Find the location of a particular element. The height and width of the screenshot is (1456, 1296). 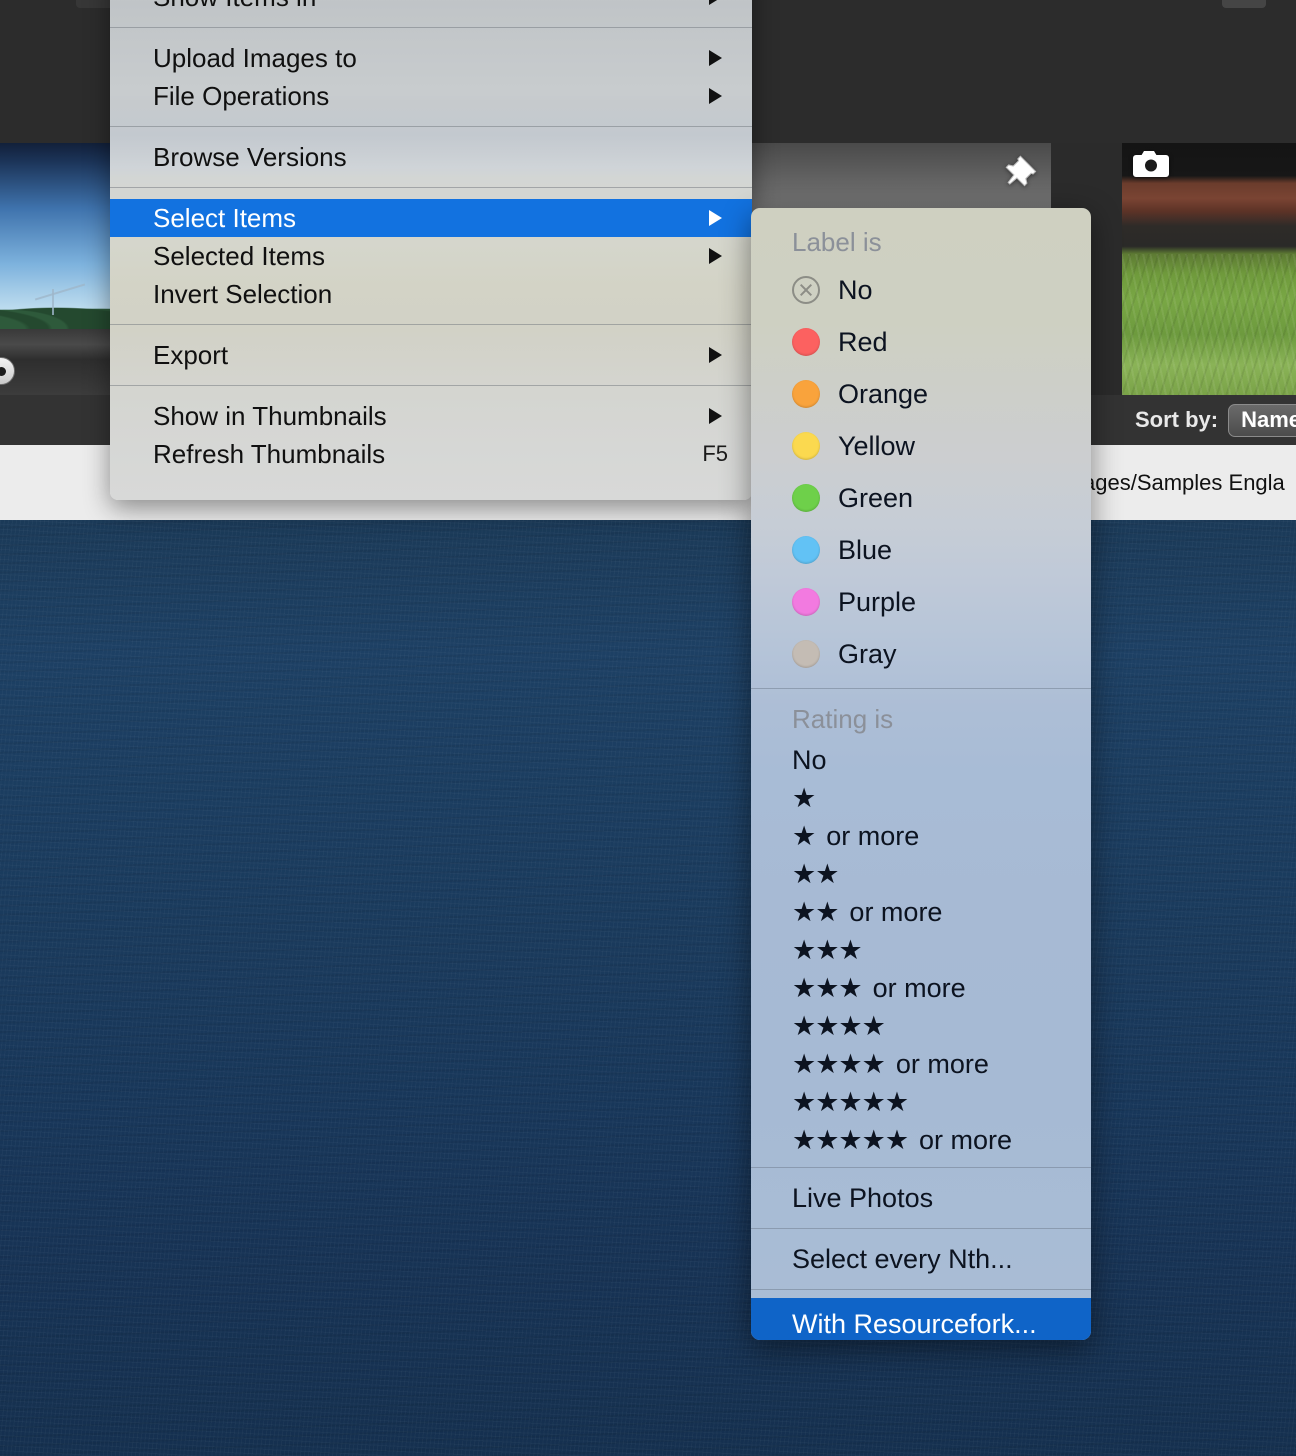

menu-item-label: Refresh Thumbnails is located at coordinates (269, 453).